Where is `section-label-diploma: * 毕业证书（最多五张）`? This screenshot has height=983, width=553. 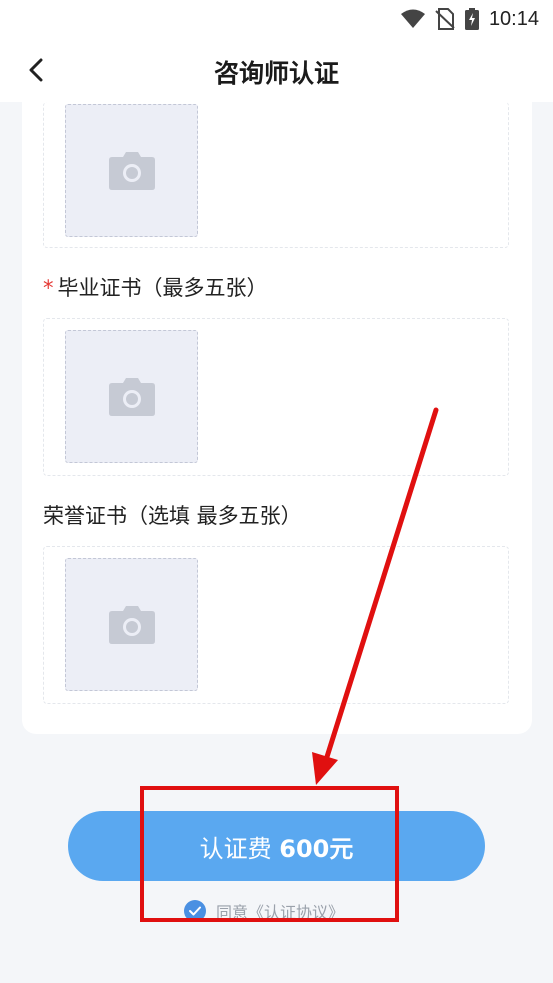 section-label-diploma: * 毕业证书（最多五张） is located at coordinates (155, 287).